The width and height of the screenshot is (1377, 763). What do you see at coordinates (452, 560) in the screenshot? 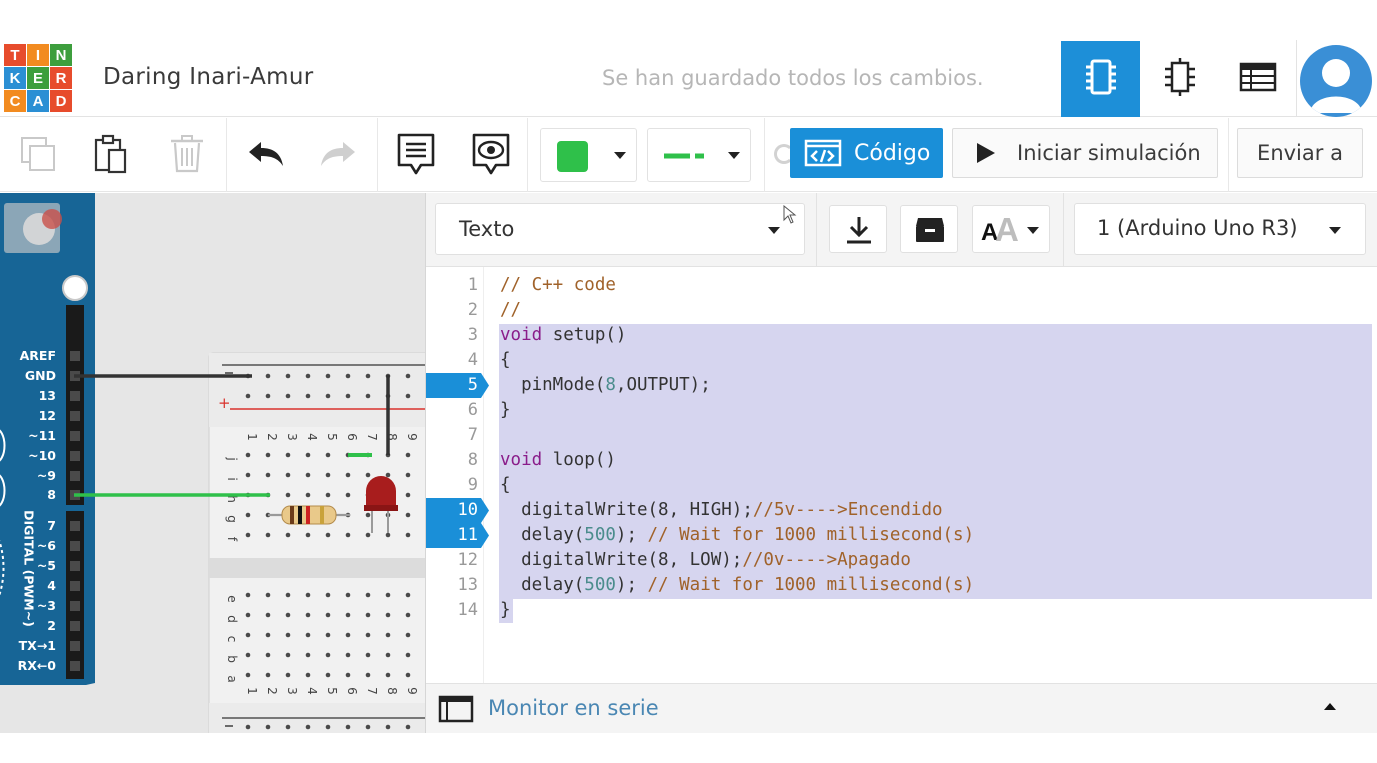
I see `line-number: 12` at bounding box center [452, 560].